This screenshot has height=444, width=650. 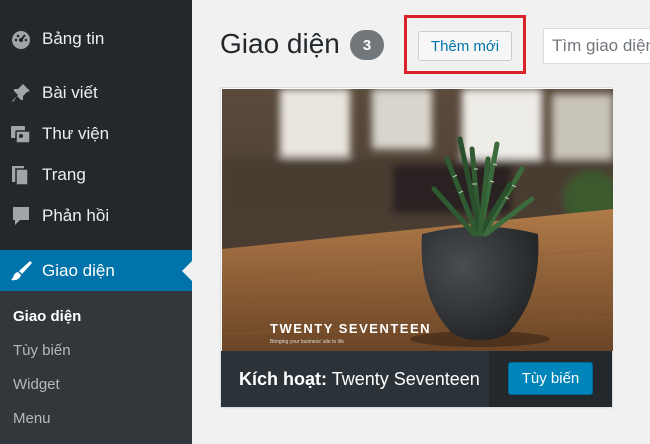 I want to click on submenu-item-menus: Menu, so click(x=32, y=418).